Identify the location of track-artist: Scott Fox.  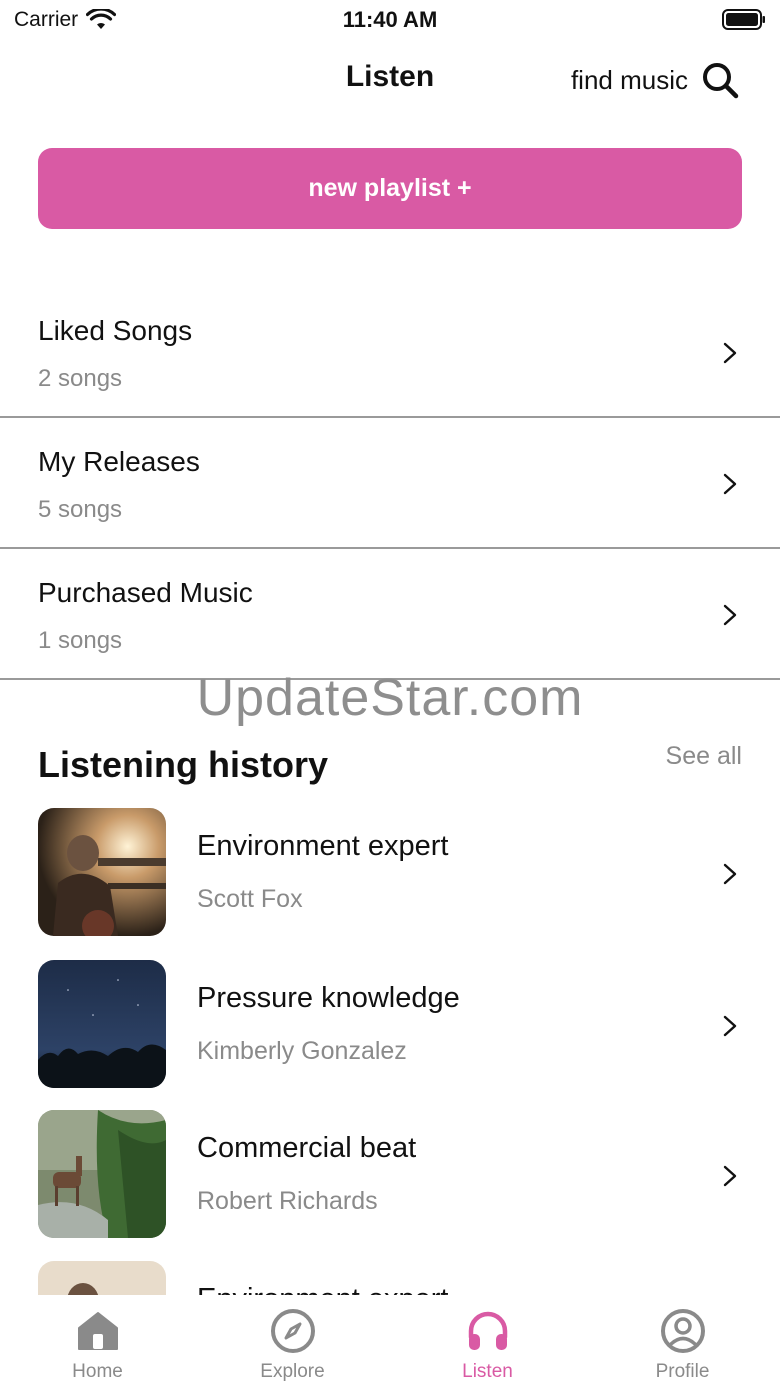
(250, 899).